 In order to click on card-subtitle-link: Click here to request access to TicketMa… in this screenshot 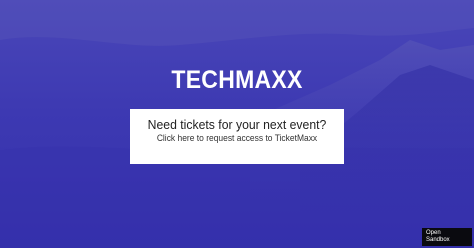, I will do `click(236, 138)`.